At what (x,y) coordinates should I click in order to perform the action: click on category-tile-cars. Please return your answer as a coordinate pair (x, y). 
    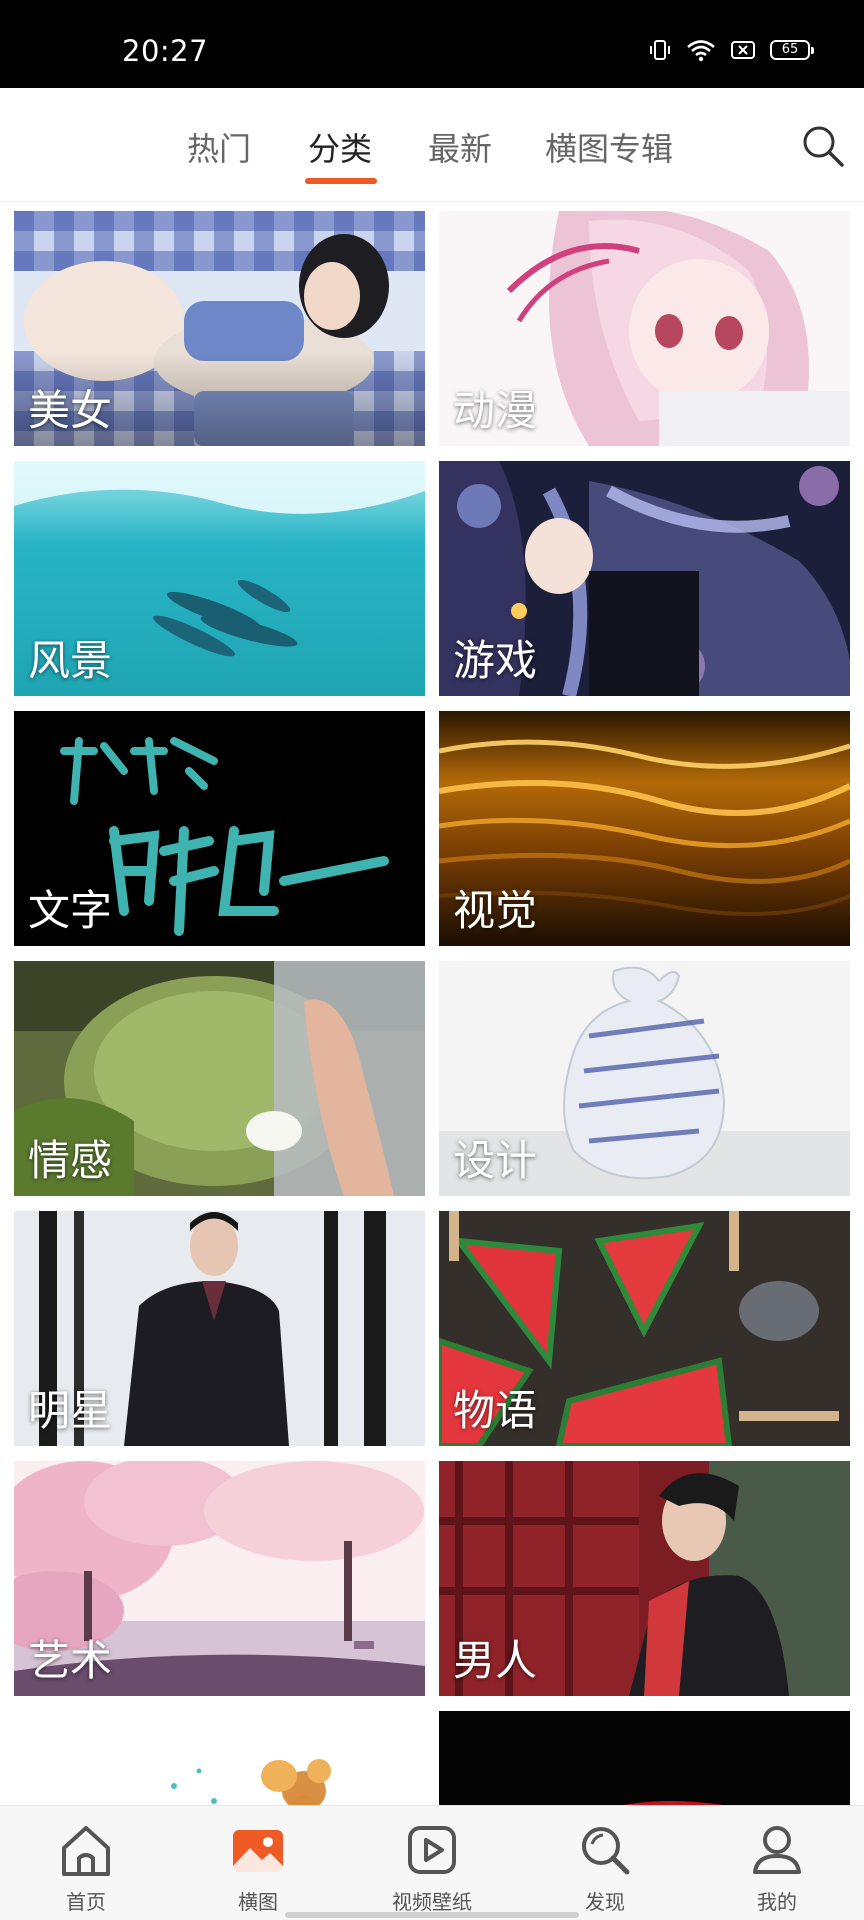
    Looking at the image, I should click on (644, 1758).